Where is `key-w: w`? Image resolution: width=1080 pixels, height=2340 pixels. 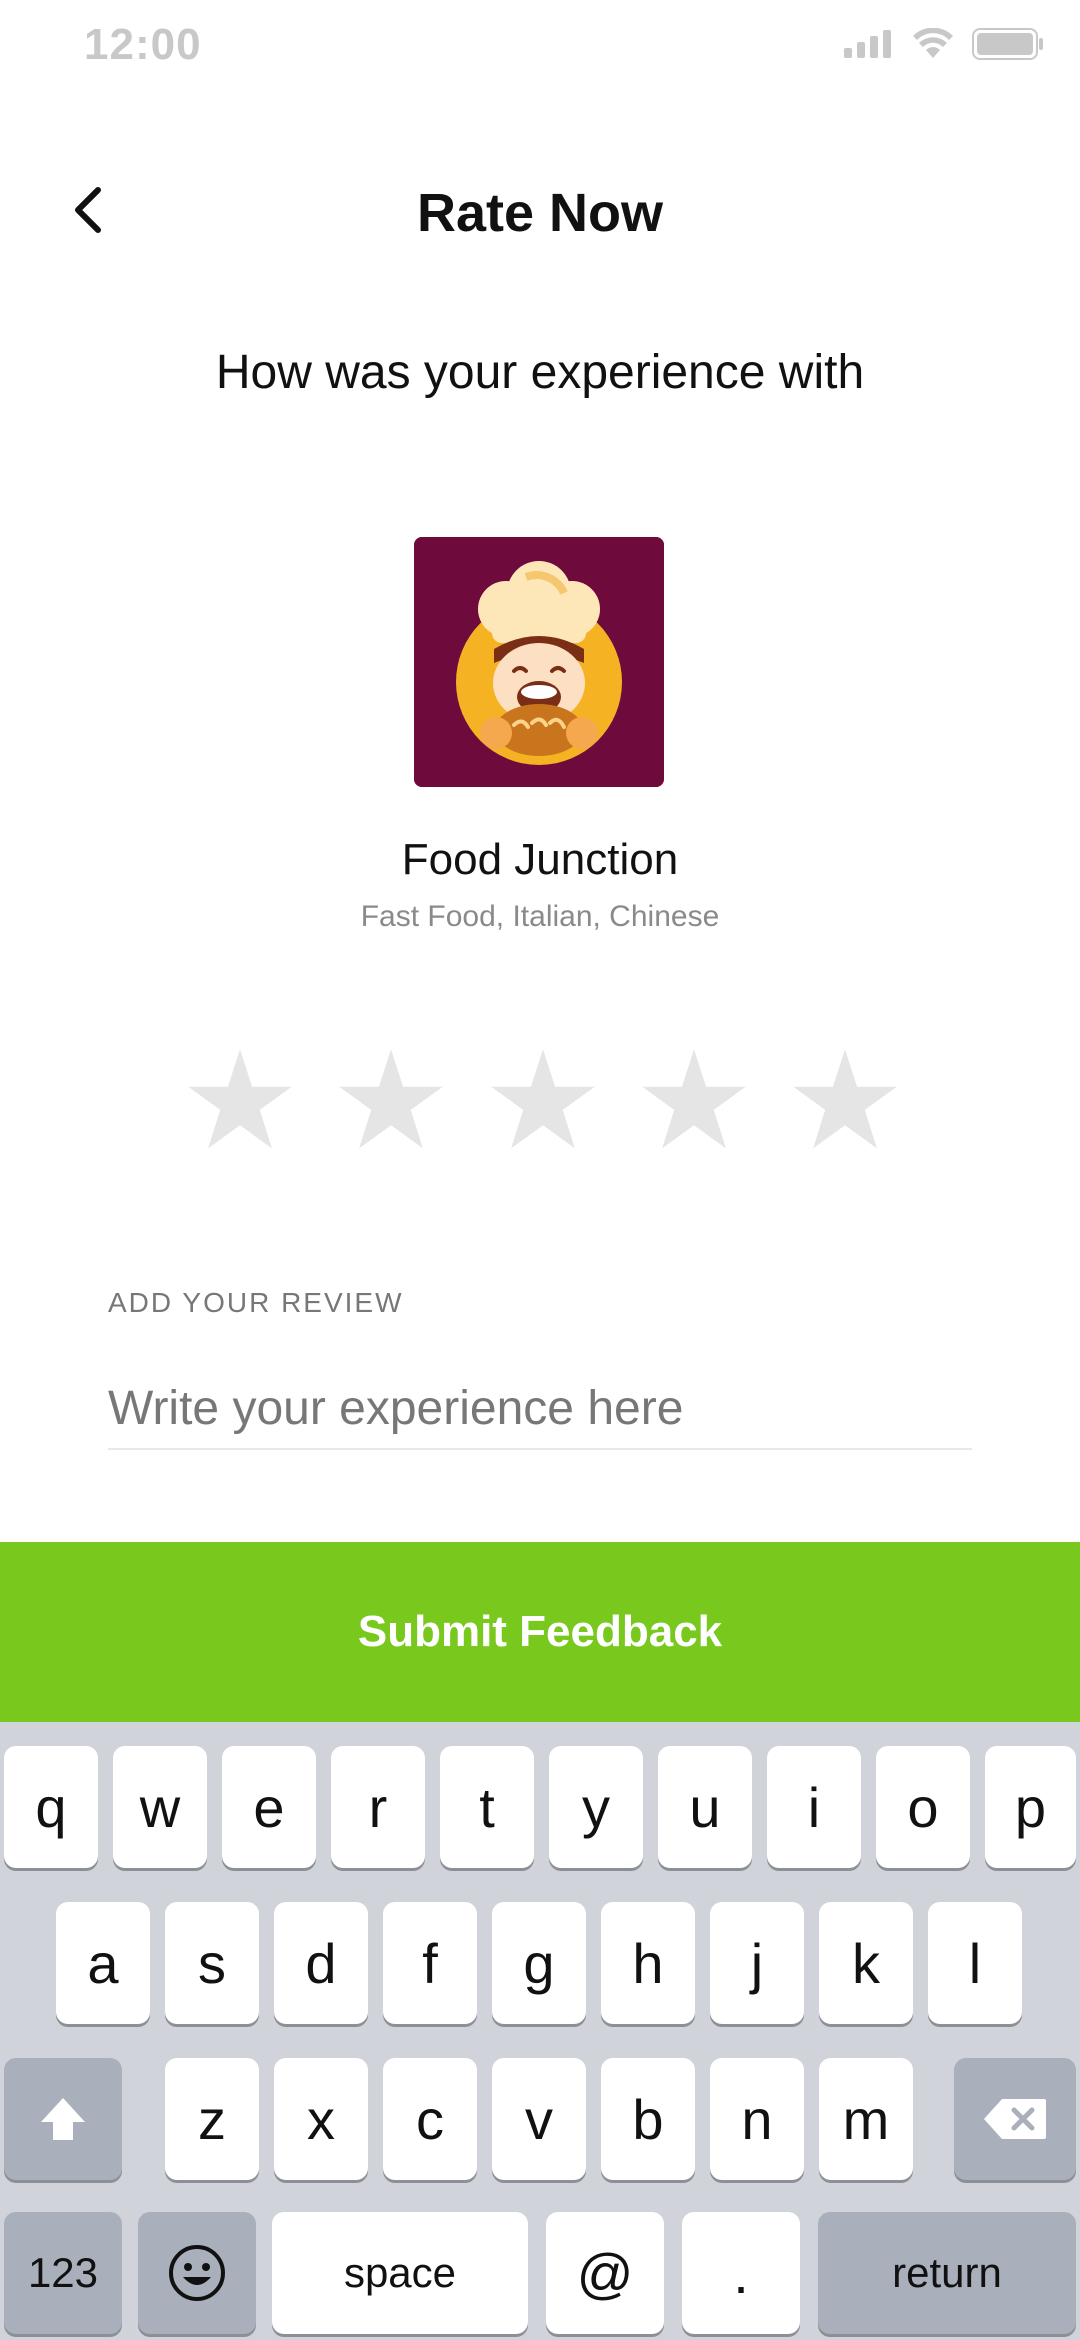
key-w: w is located at coordinates (160, 1807).